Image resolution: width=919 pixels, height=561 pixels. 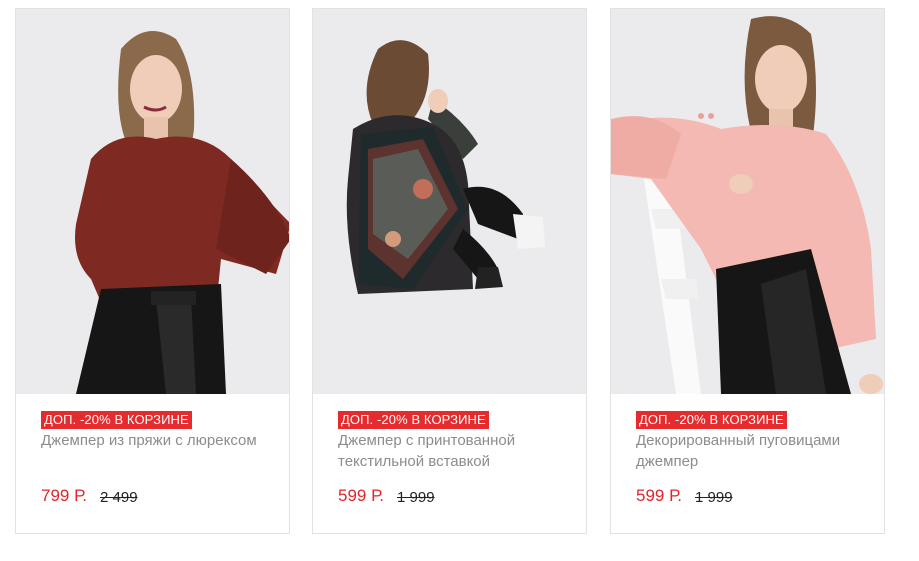 I want to click on product-price: 799 Р., so click(x=64, y=495).